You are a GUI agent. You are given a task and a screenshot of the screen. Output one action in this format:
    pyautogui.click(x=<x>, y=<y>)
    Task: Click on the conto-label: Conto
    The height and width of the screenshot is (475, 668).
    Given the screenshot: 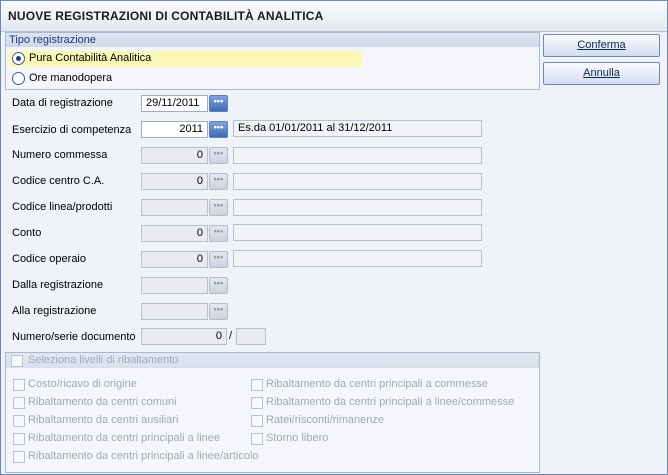 What is the action you would take?
    pyautogui.click(x=27, y=233)
    